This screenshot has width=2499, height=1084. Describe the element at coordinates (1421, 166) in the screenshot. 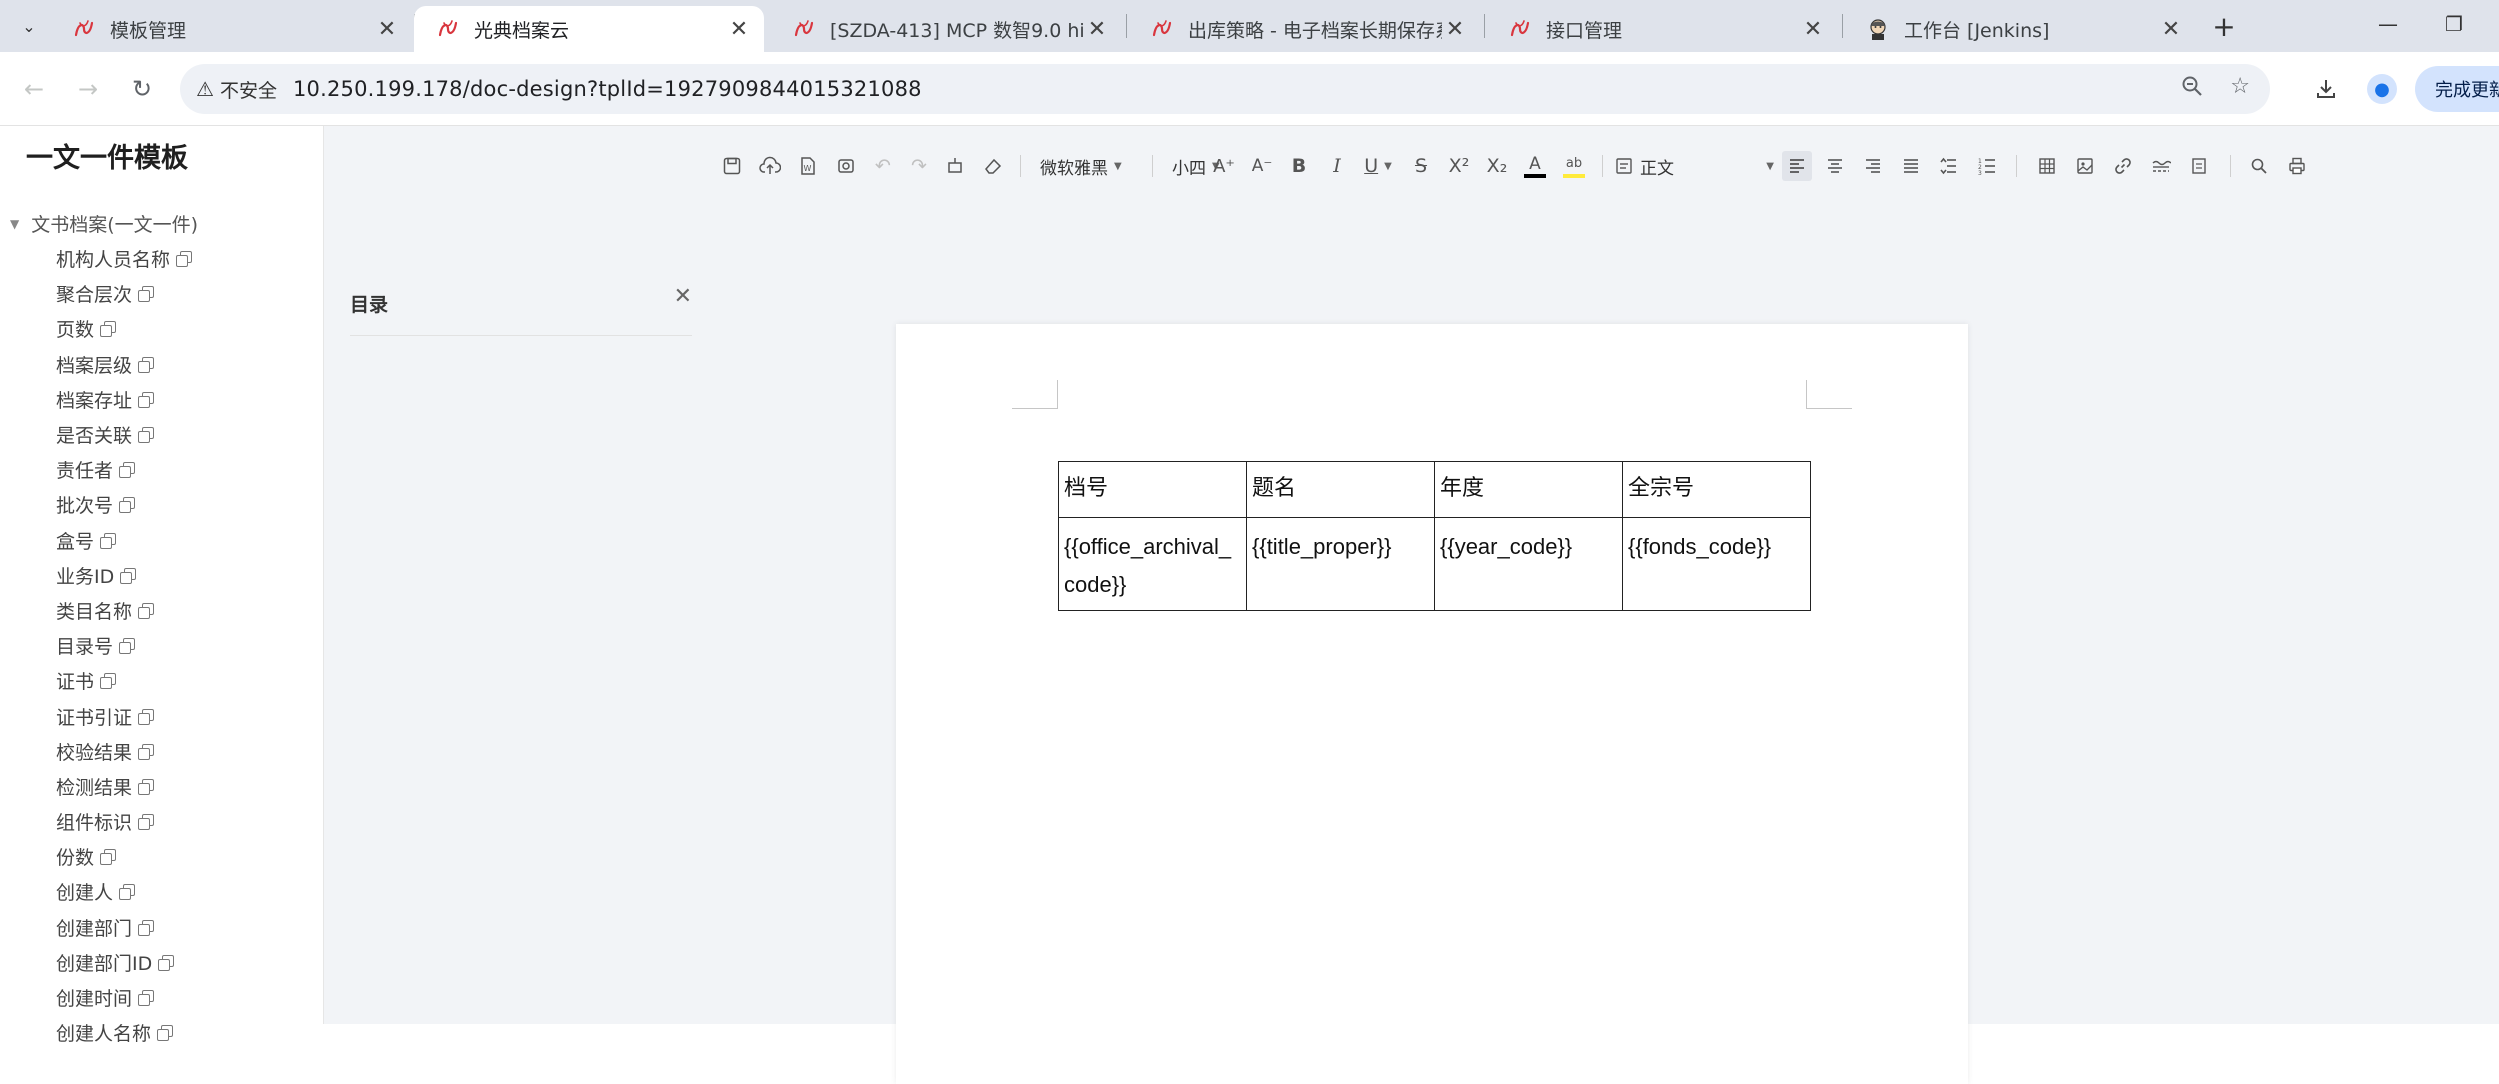

I see `strikethrough-button: S` at that location.